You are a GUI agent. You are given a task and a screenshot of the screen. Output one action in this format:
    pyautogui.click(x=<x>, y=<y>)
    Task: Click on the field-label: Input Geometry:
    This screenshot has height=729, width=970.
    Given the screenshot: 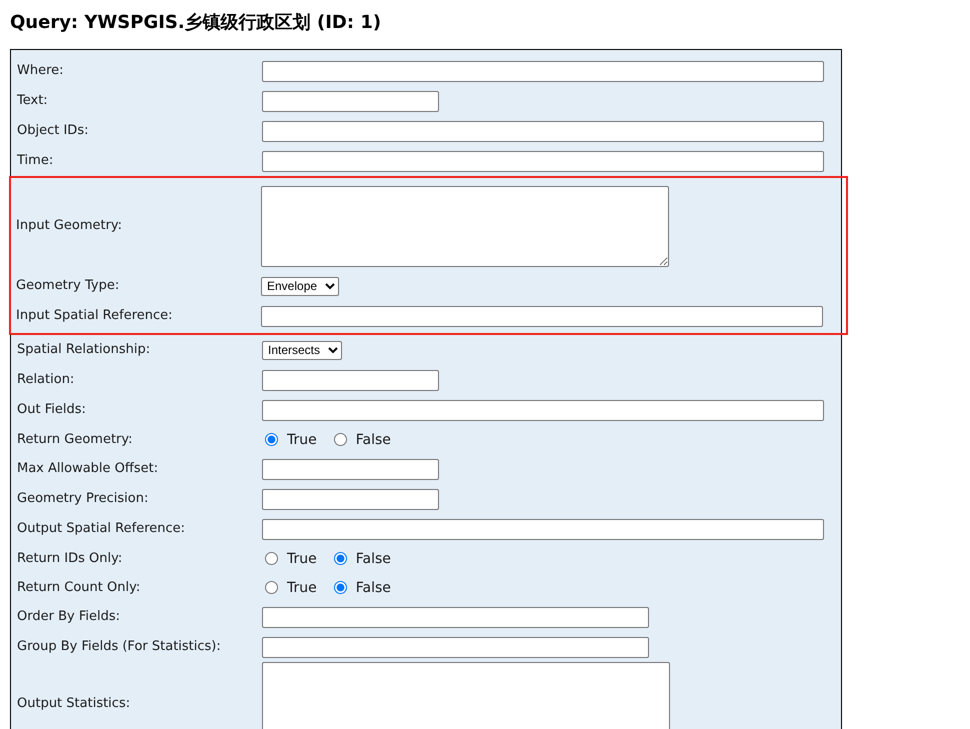 What is the action you would take?
    pyautogui.click(x=70, y=226)
    